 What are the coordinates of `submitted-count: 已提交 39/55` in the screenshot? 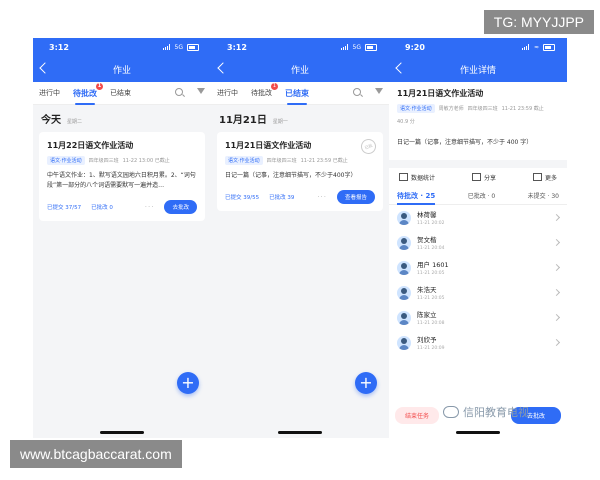 It's located at (242, 198).